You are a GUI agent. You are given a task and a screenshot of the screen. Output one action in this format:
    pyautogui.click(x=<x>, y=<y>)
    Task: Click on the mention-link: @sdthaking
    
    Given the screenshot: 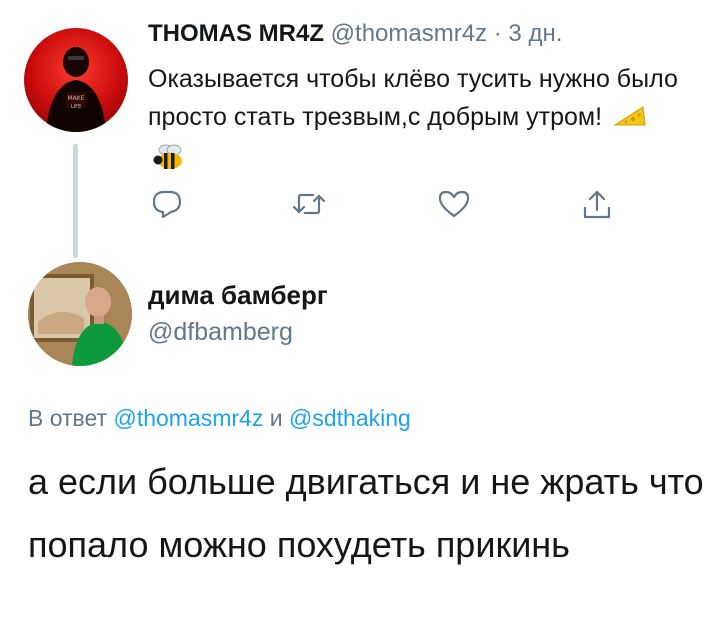 What is the action you would take?
    pyautogui.click(x=350, y=418)
    